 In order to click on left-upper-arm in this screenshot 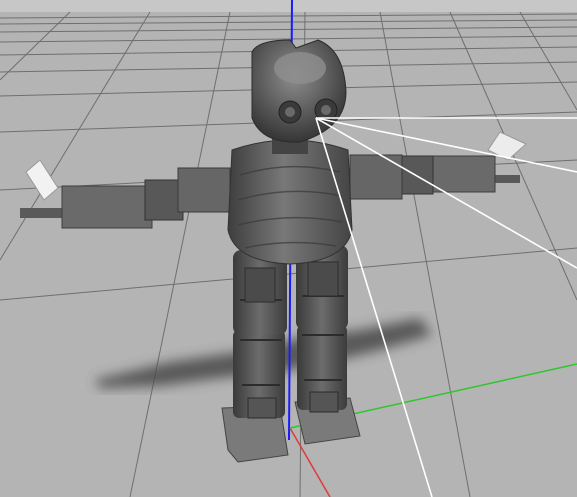, I will do `click(204, 190)`.